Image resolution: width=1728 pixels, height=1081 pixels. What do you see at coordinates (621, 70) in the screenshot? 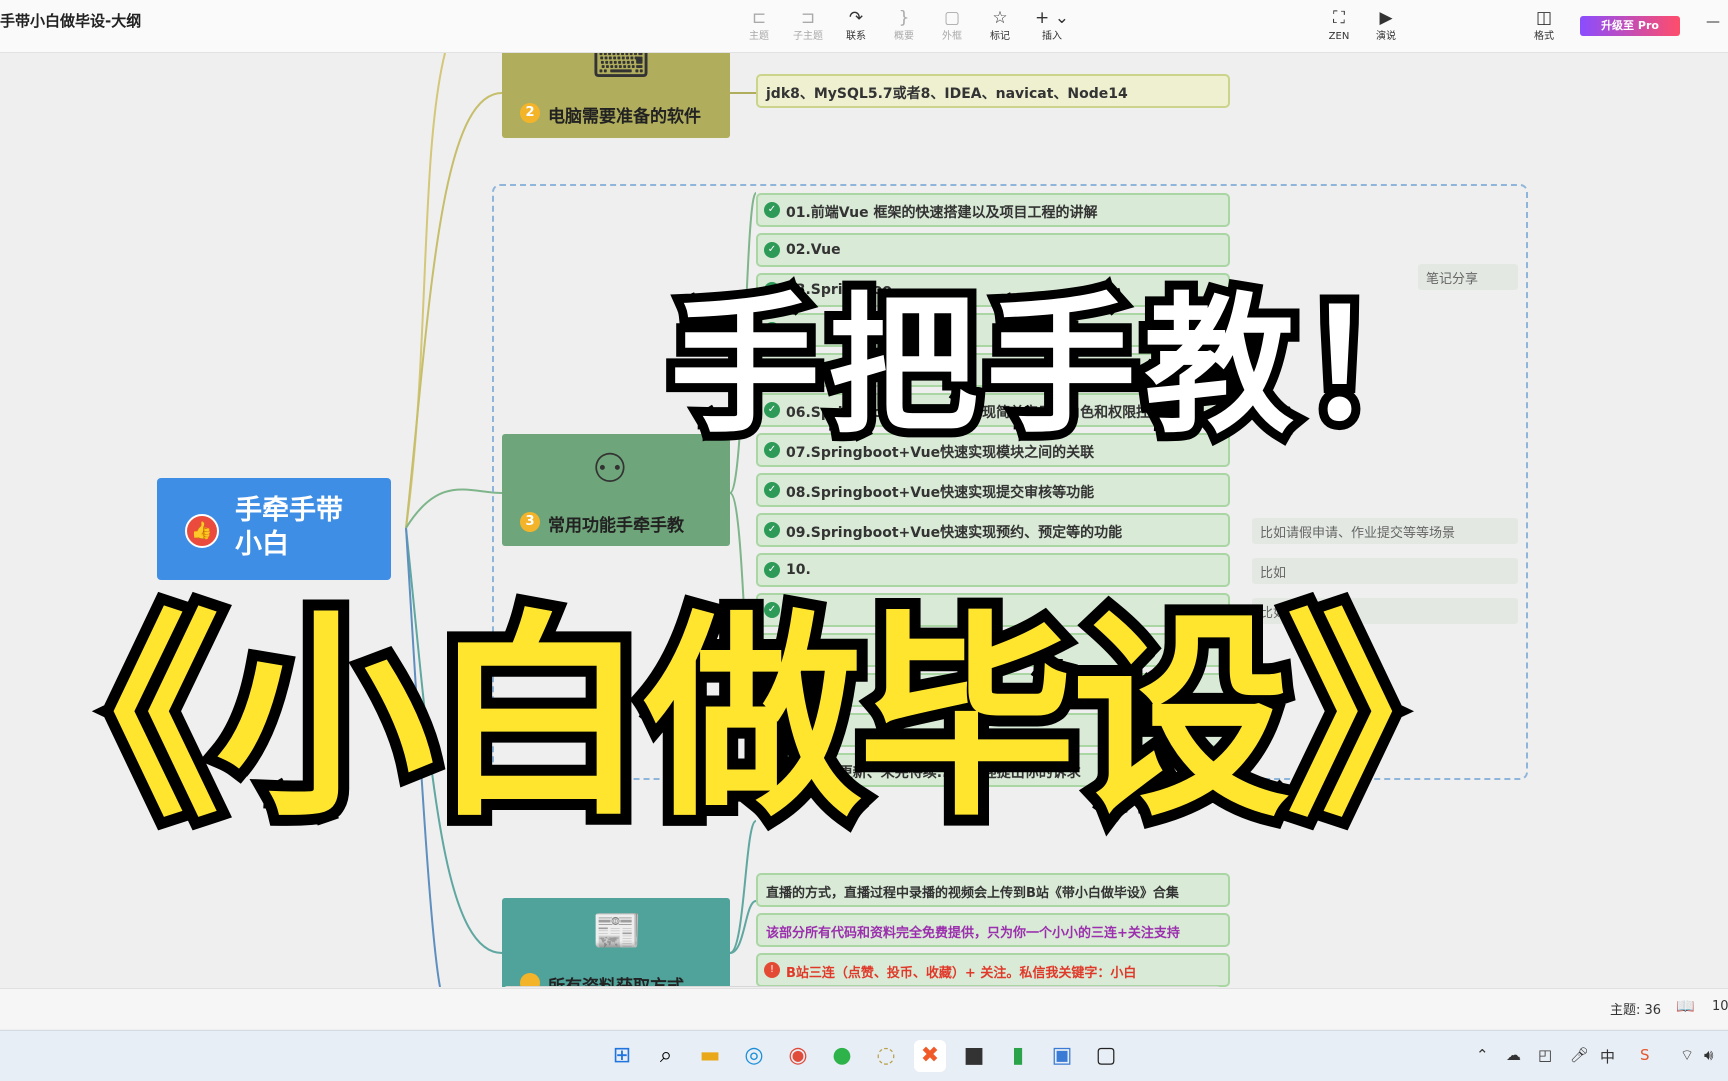
I see `keyboard-icon: ⌨` at bounding box center [621, 70].